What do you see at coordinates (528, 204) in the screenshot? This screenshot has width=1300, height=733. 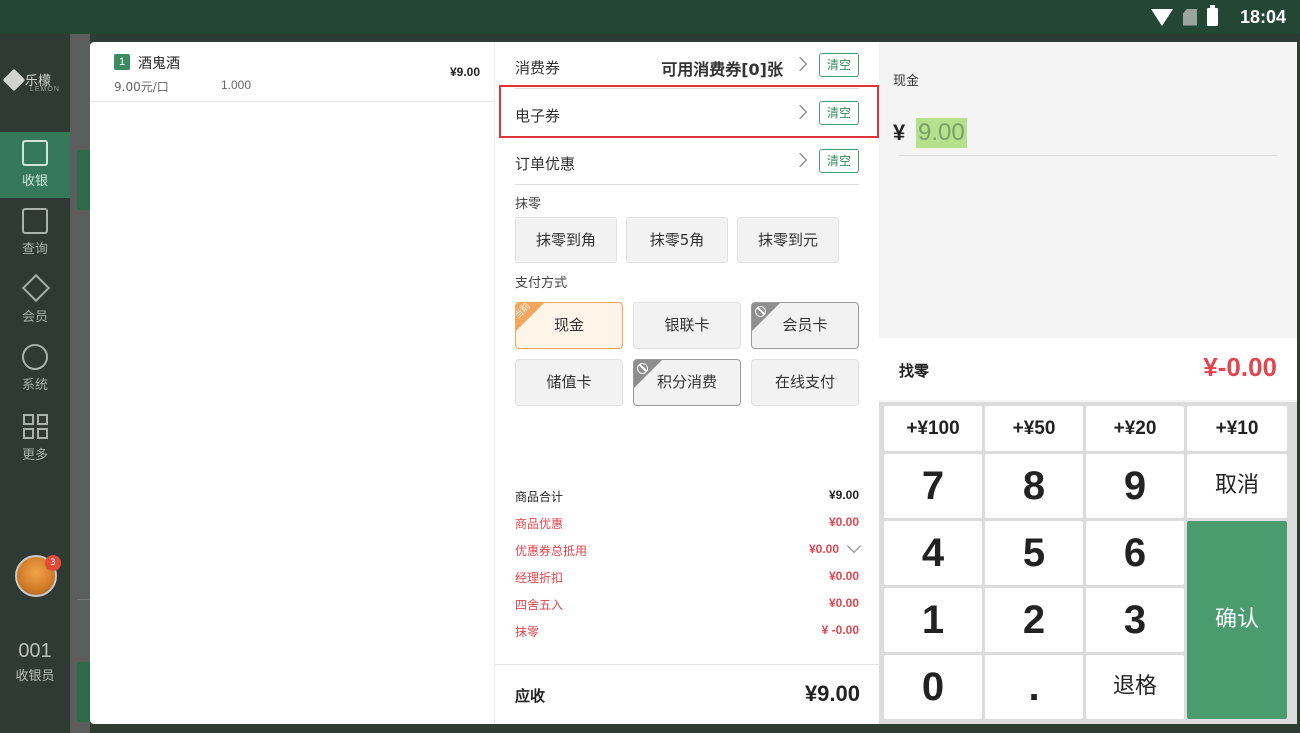 I see `rounding-section-label: 抹零` at bounding box center [528, 204].